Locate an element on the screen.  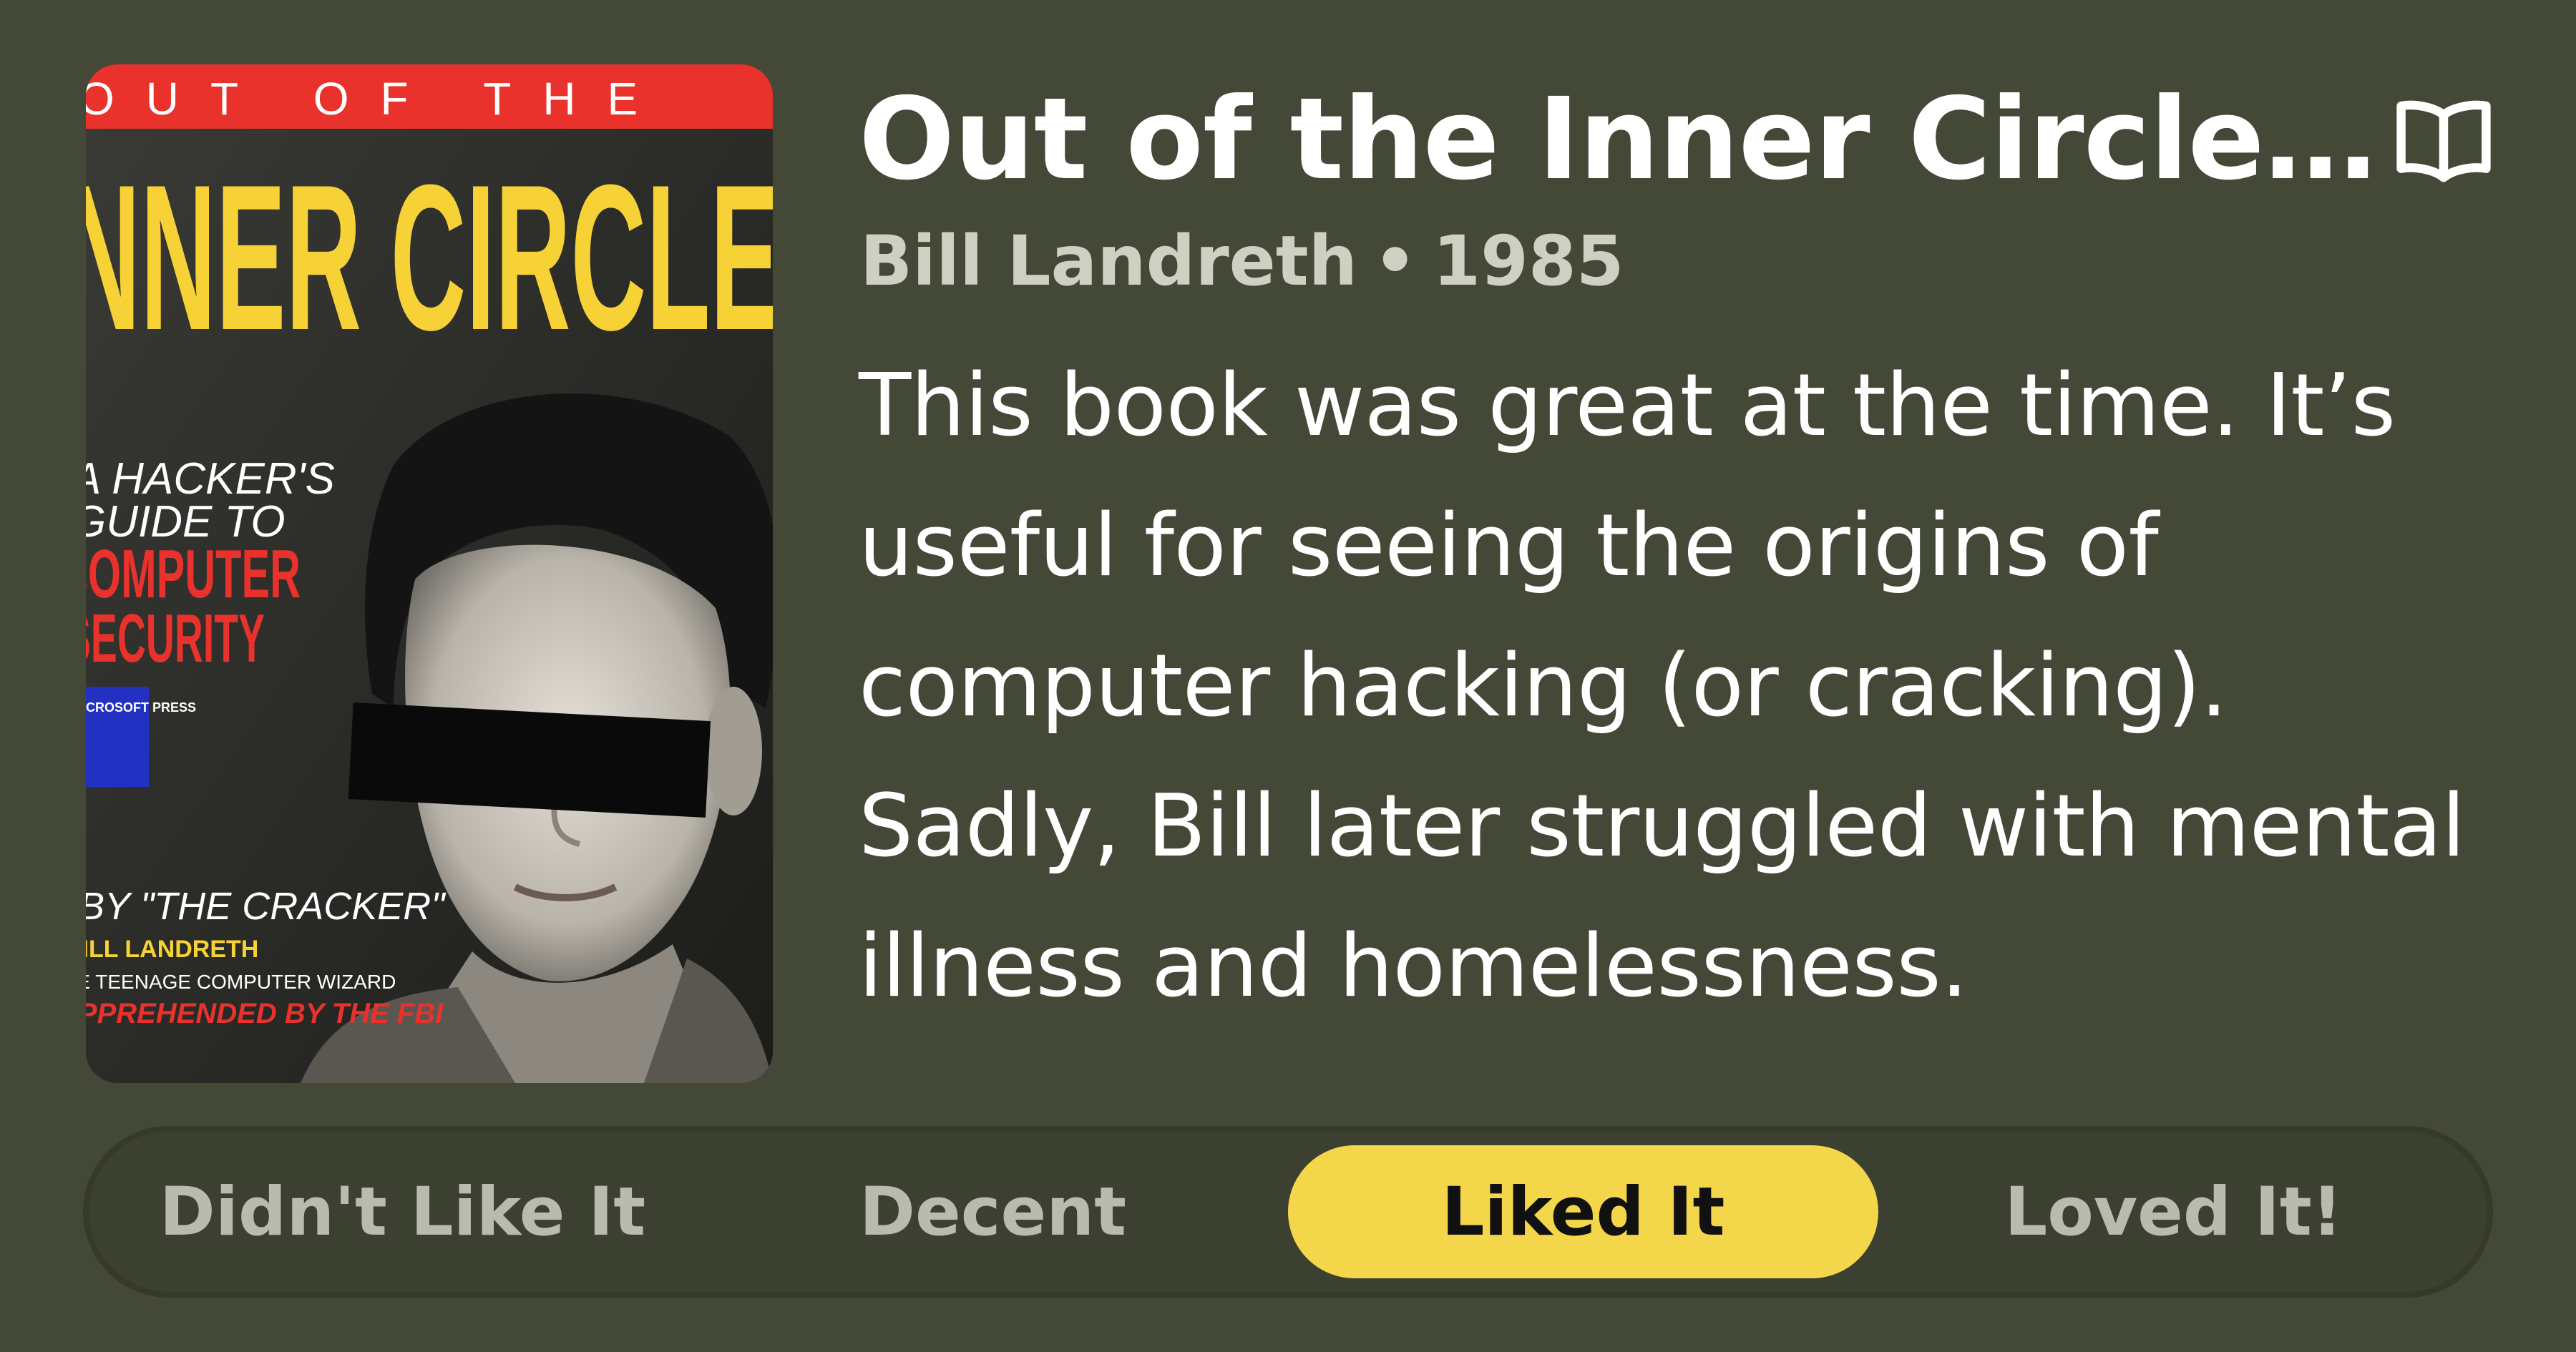
cover-tagline-1: A HACKER'S is located at coordinates (210, 479).